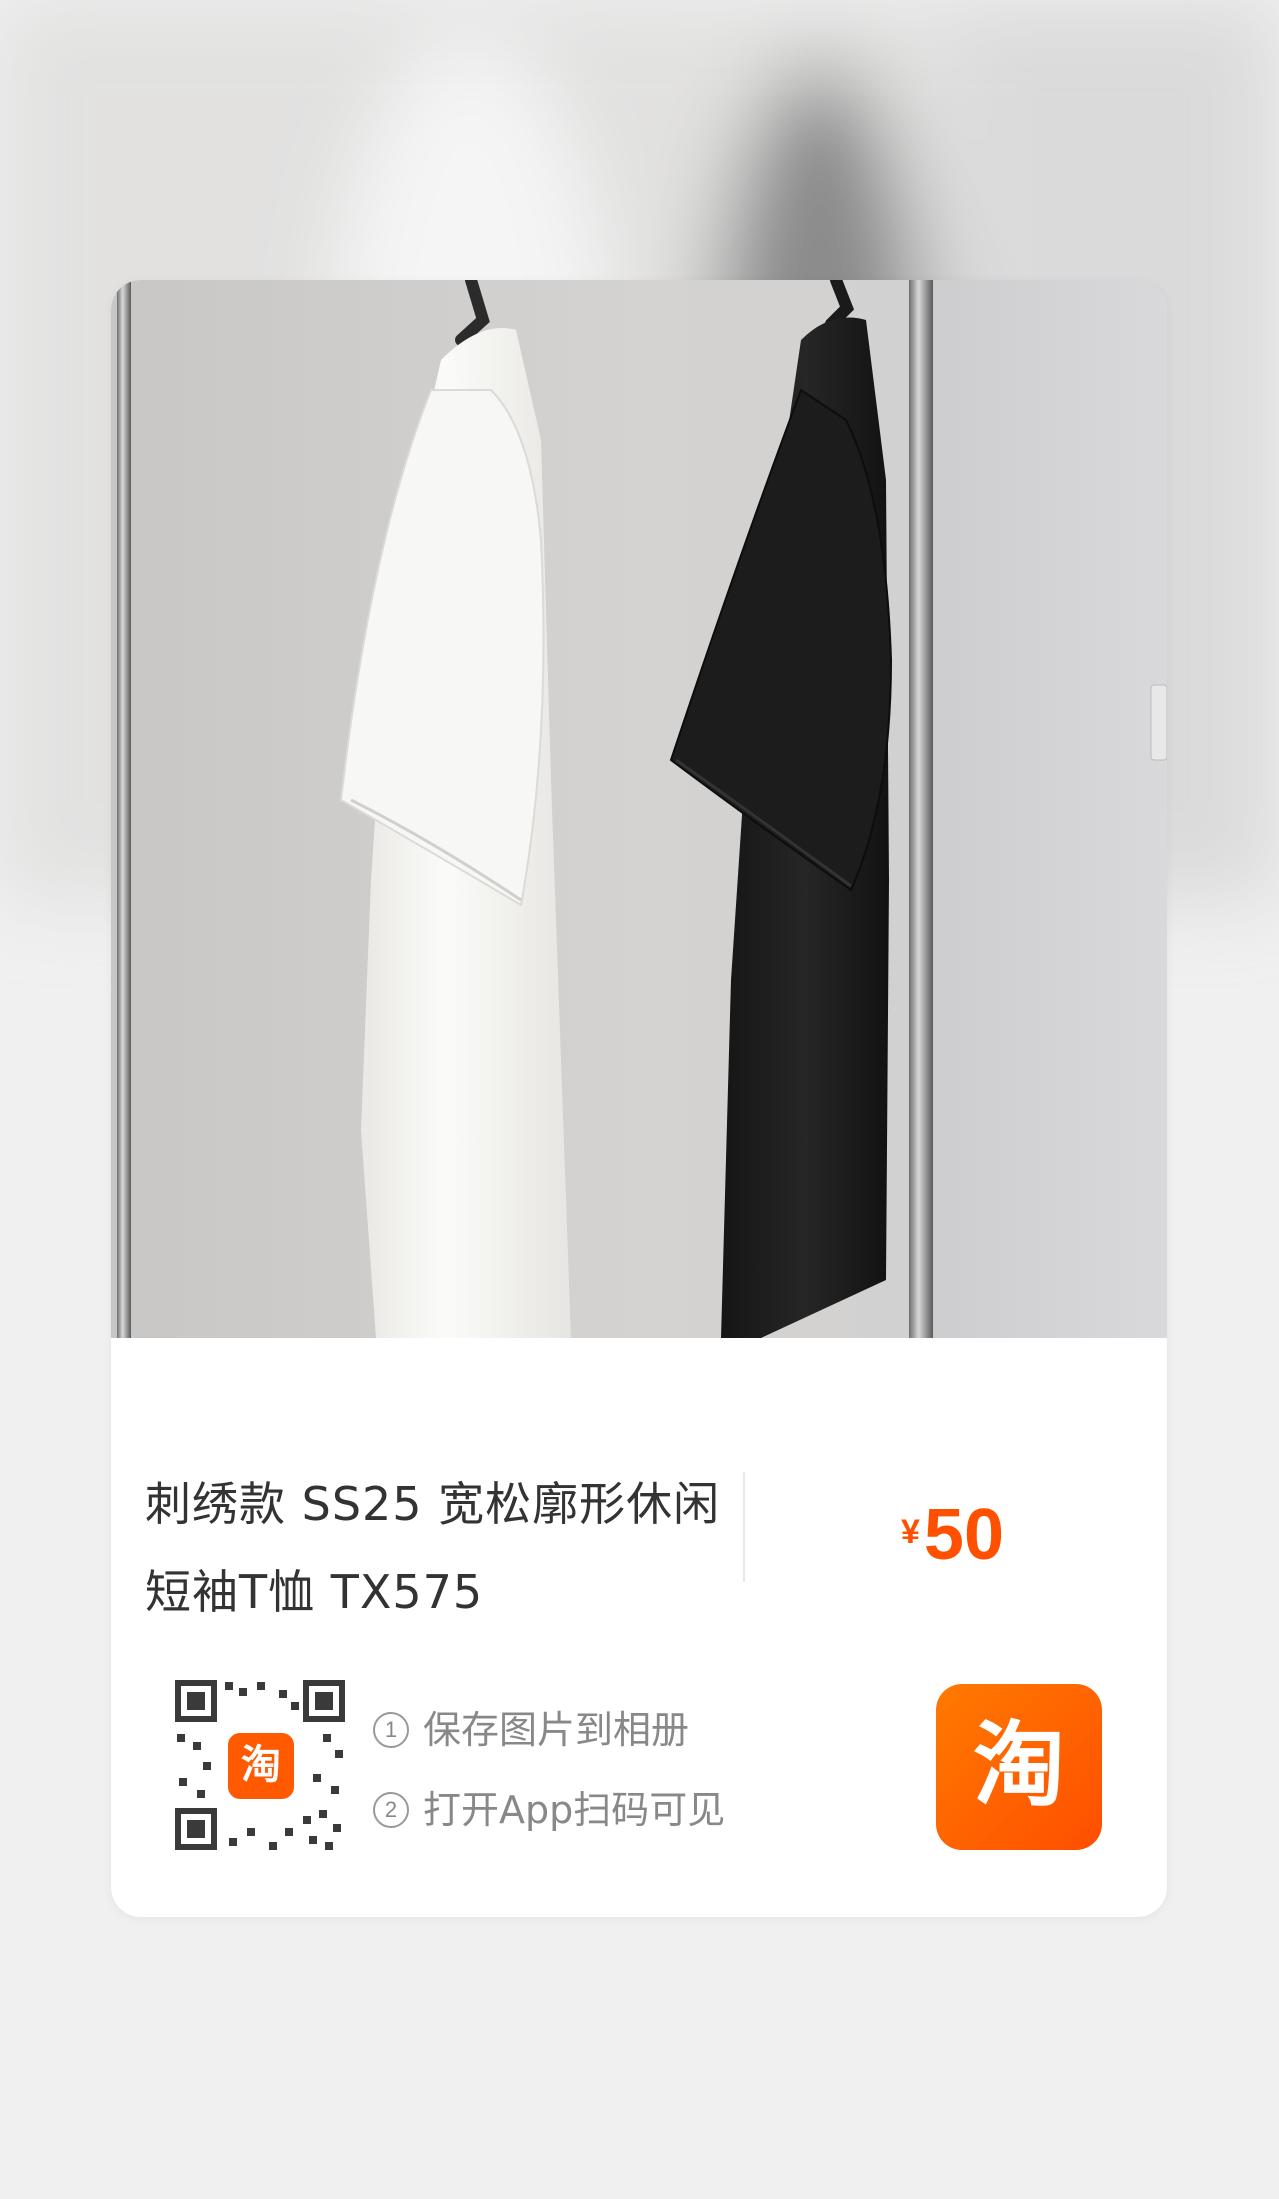 Image resolution: width=1279 pixels, height=2199 pixels. I want to click on qr-logo-char: 淘, so click(261, 1765).